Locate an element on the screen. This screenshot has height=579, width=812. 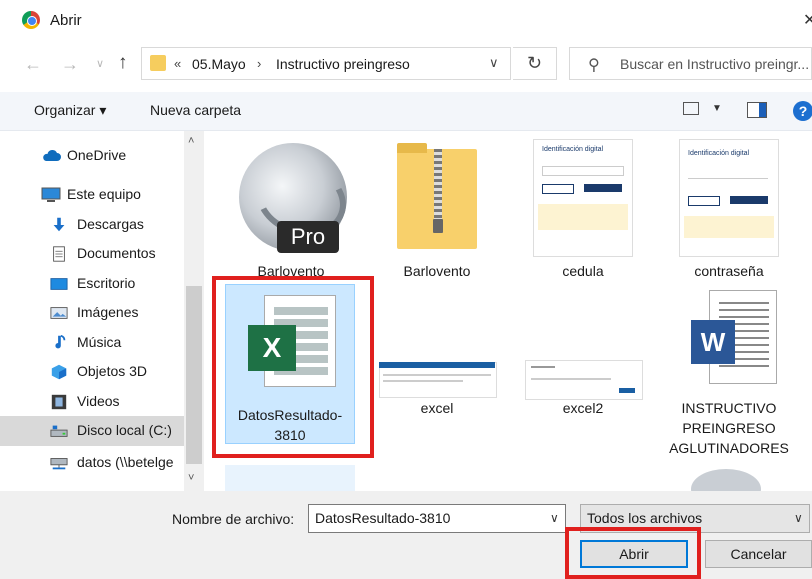
sidebar-scrollbar: ˄ ˅ is located at coordinates (194, 311).